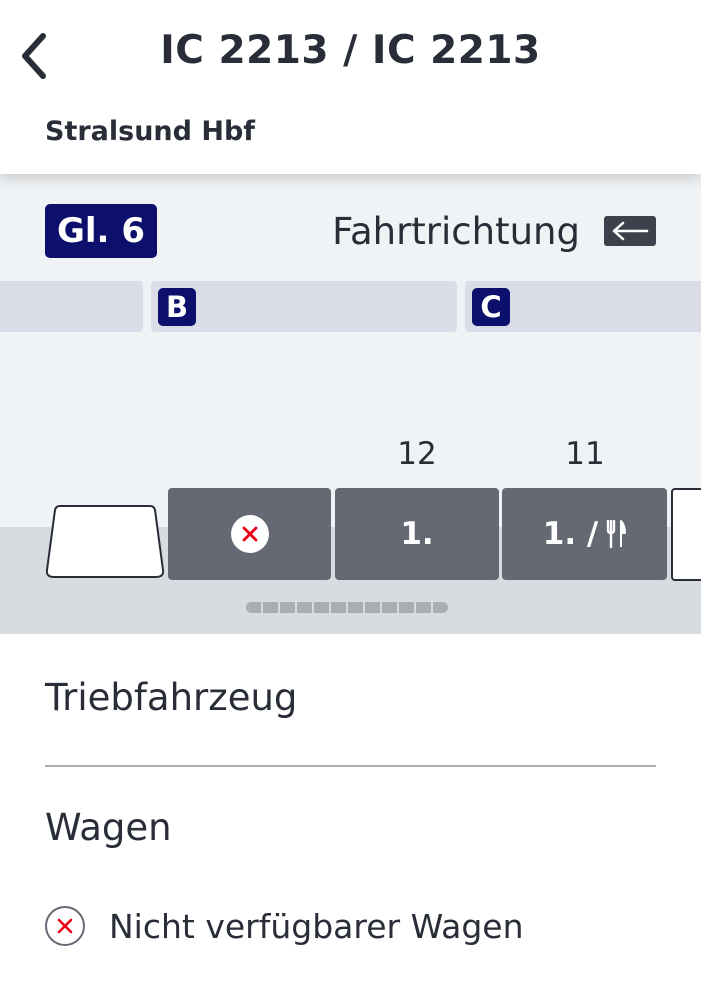 This screenshot has width=701, height=1000. Describe the element at coordinates (316, 926) in the screenshot. I see `legend-label: Nicht verfügbarer Wagen` at that location.